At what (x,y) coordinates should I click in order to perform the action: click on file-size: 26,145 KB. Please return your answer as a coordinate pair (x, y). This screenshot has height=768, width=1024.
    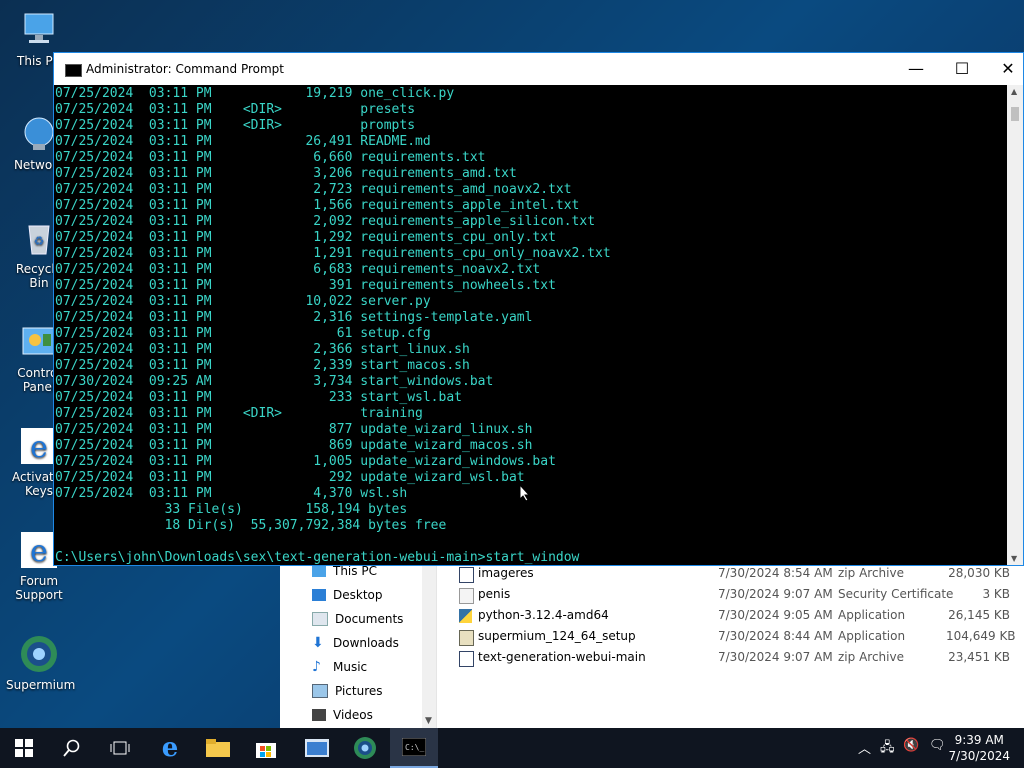
    Looking at the image, I should click on (979, 615).